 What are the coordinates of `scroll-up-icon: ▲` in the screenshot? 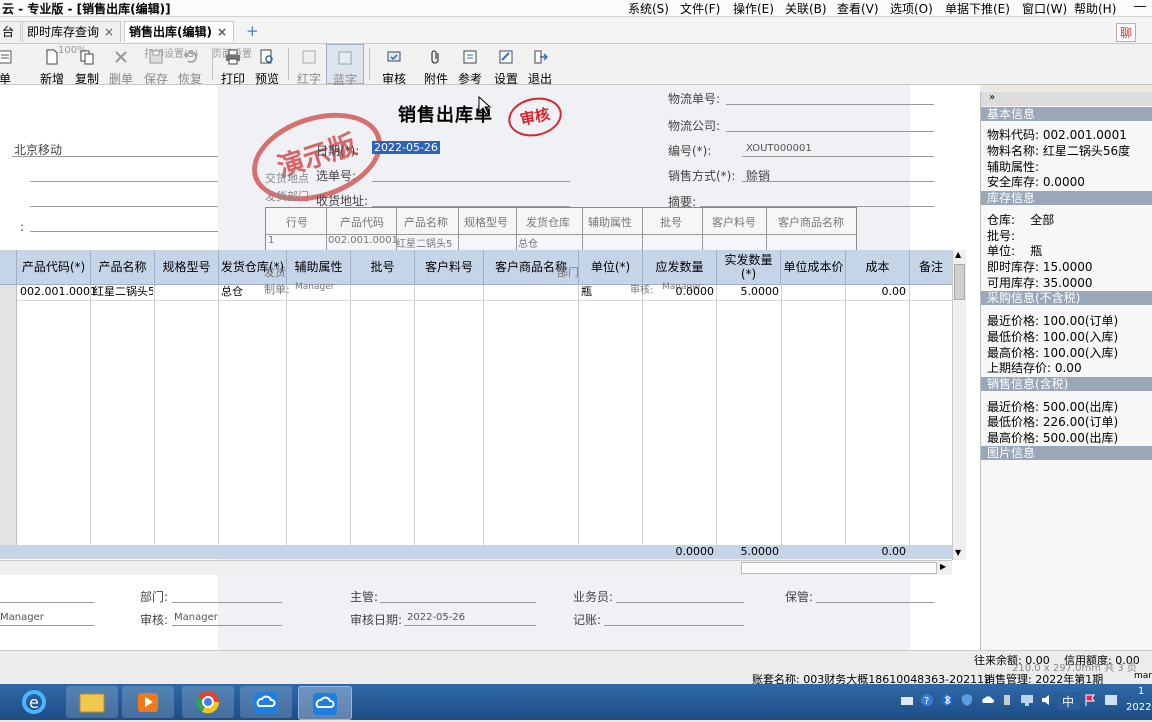 It's located at (958, 254).